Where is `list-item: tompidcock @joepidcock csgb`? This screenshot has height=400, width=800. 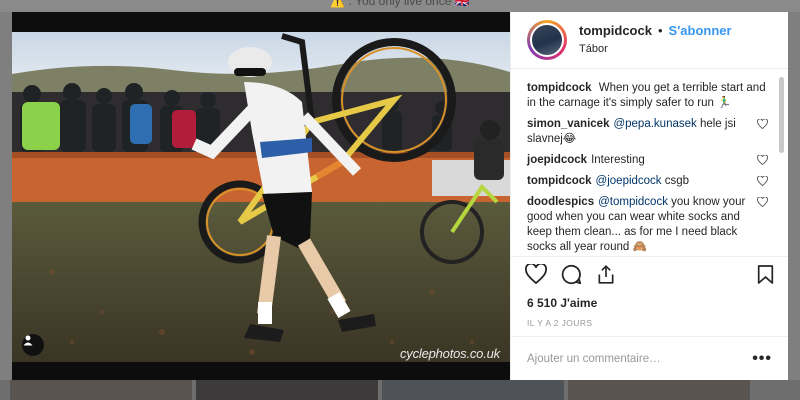 list-item: tompidcock @joepidcock csgb is located at coordinates (647, 181).